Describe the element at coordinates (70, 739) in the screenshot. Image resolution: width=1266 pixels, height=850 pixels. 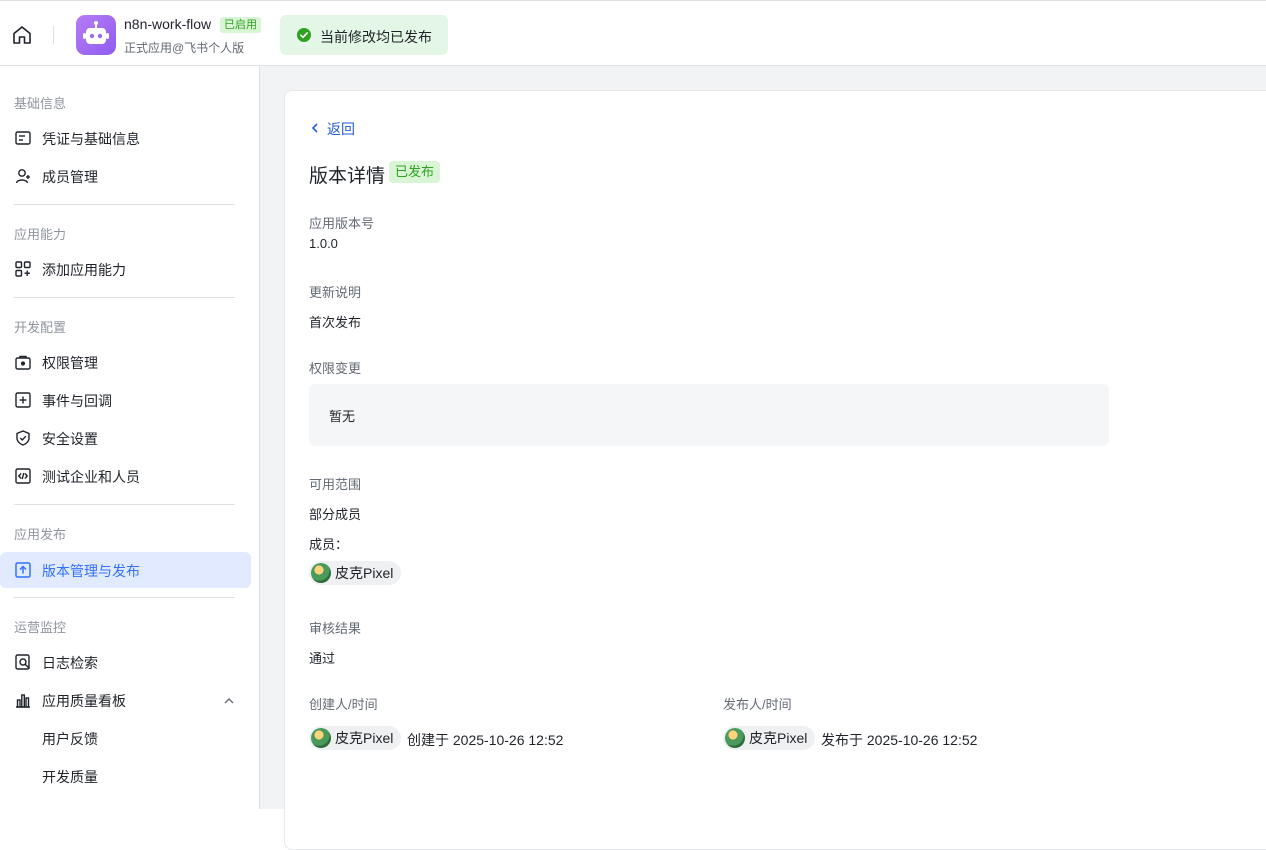
I see `sidebar-item-label: 用户反馈` at that location.